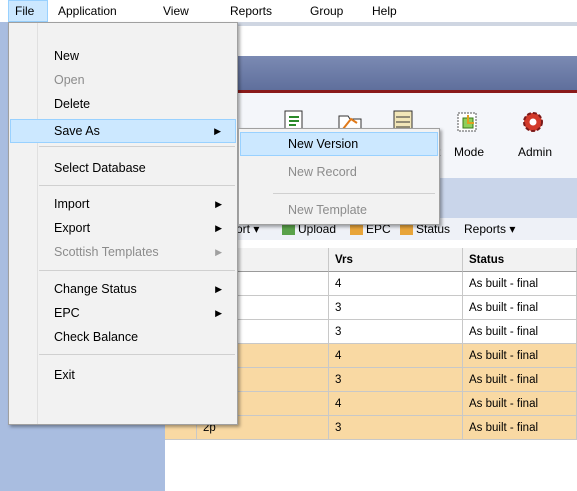 This screenshot has width=577, height=491. Describe the element at coordinates (384, 11) in the screenshot. I see `menu-help: Help` at that location.